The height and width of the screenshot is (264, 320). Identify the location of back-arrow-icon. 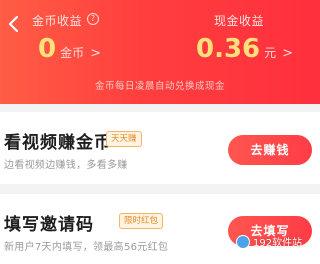
(14, 24).